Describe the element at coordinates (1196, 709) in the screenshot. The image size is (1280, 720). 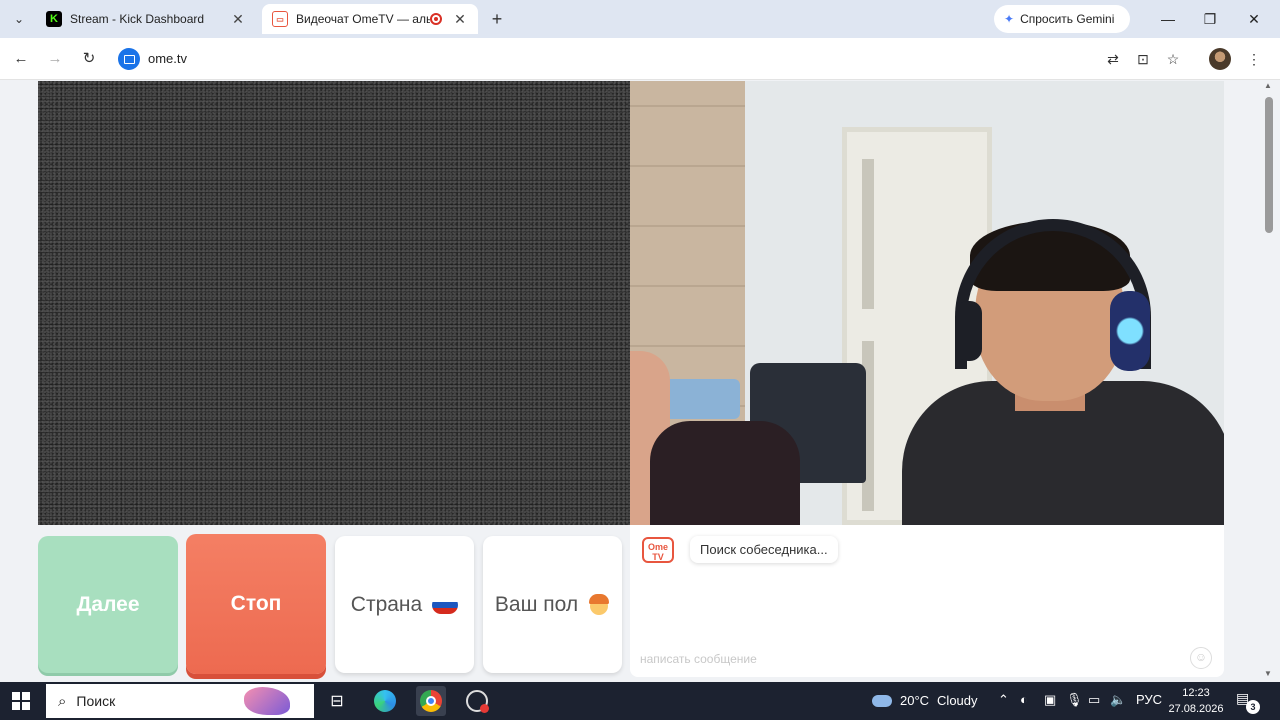
I see `clock-date: 27.08.2026` at that location.